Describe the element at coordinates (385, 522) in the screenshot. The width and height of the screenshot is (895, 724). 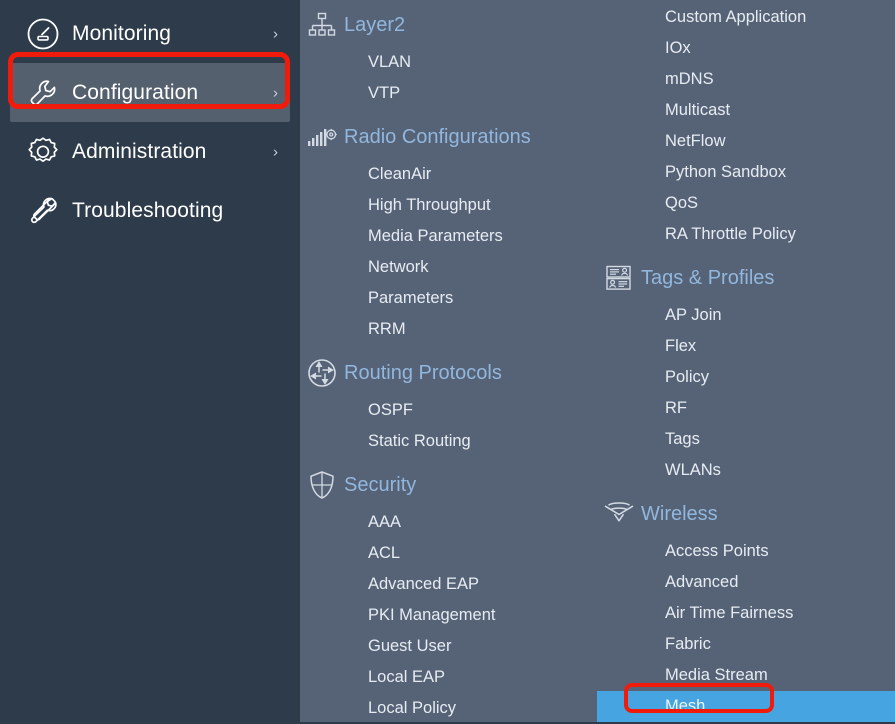
I see `submenu-label-aaa: AAA` at that location.